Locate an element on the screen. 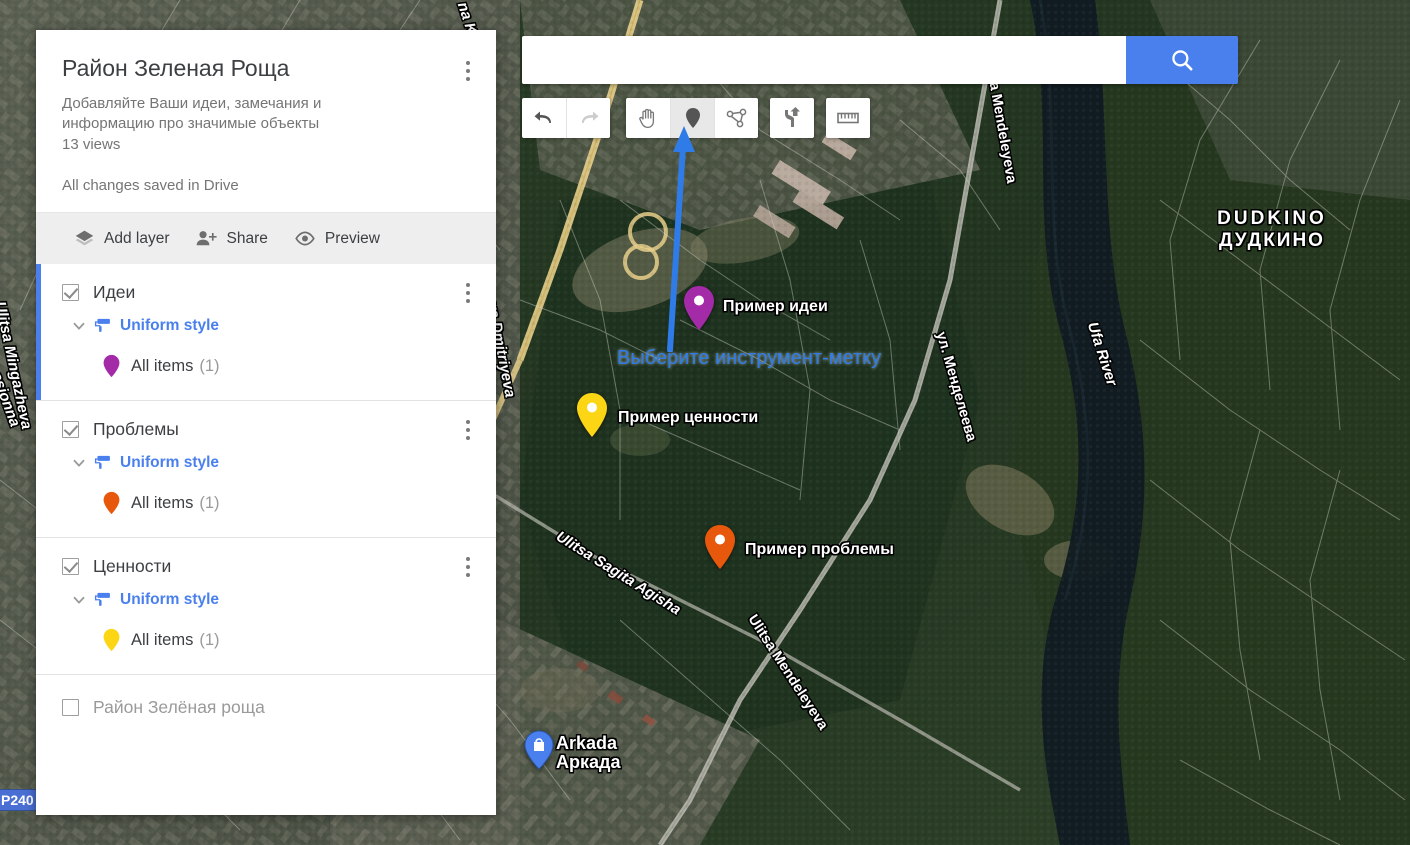 The height and width of the screenshot is (845, 1410). base-layer-name: Район Зелёная роща is located at coordinates (179, 707).